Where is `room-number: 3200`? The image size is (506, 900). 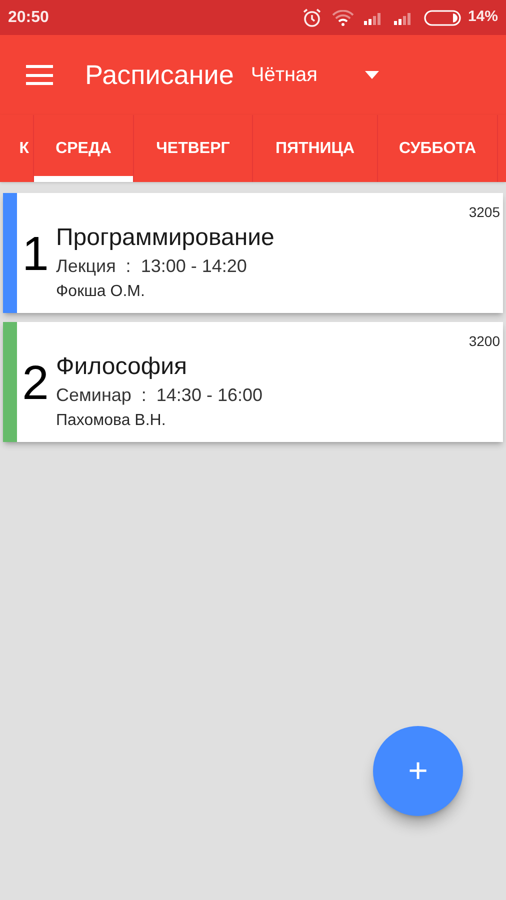 room-number: 3200 is located at coordinates (484, 341).